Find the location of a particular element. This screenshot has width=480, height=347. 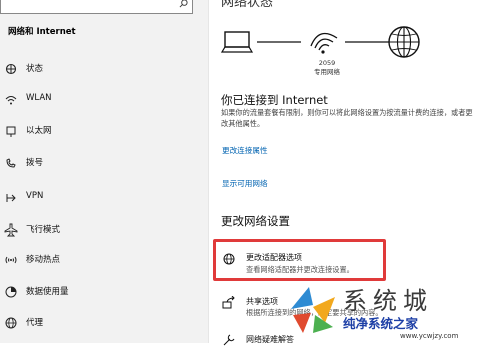

sidebar-item-label: 状态 is located at coordinates (35, 69).